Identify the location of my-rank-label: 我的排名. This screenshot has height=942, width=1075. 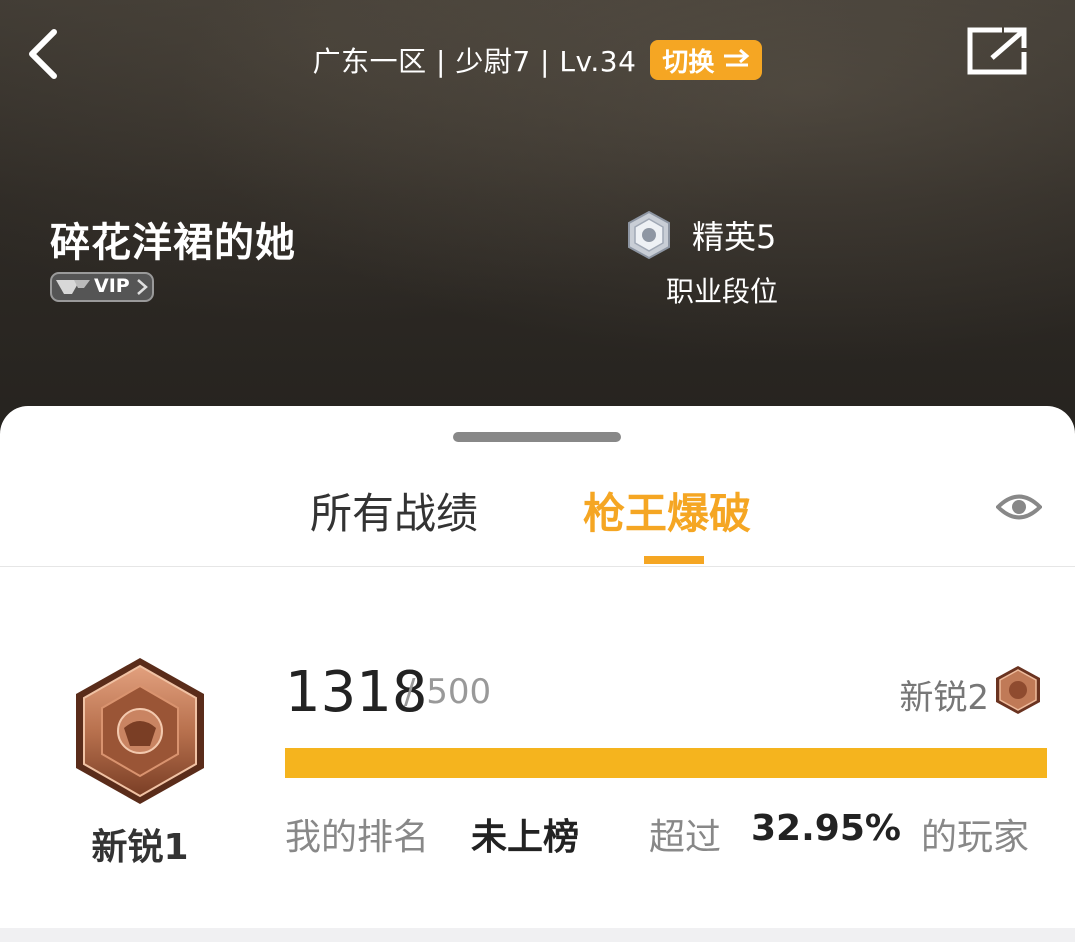
(357, 837).